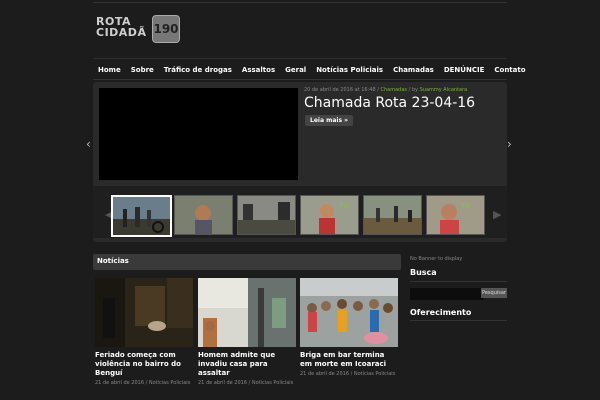  Describe the element at coordinates (436, 259) in the screenshot. I see `no-banner-text: No Banner to display` at that location.